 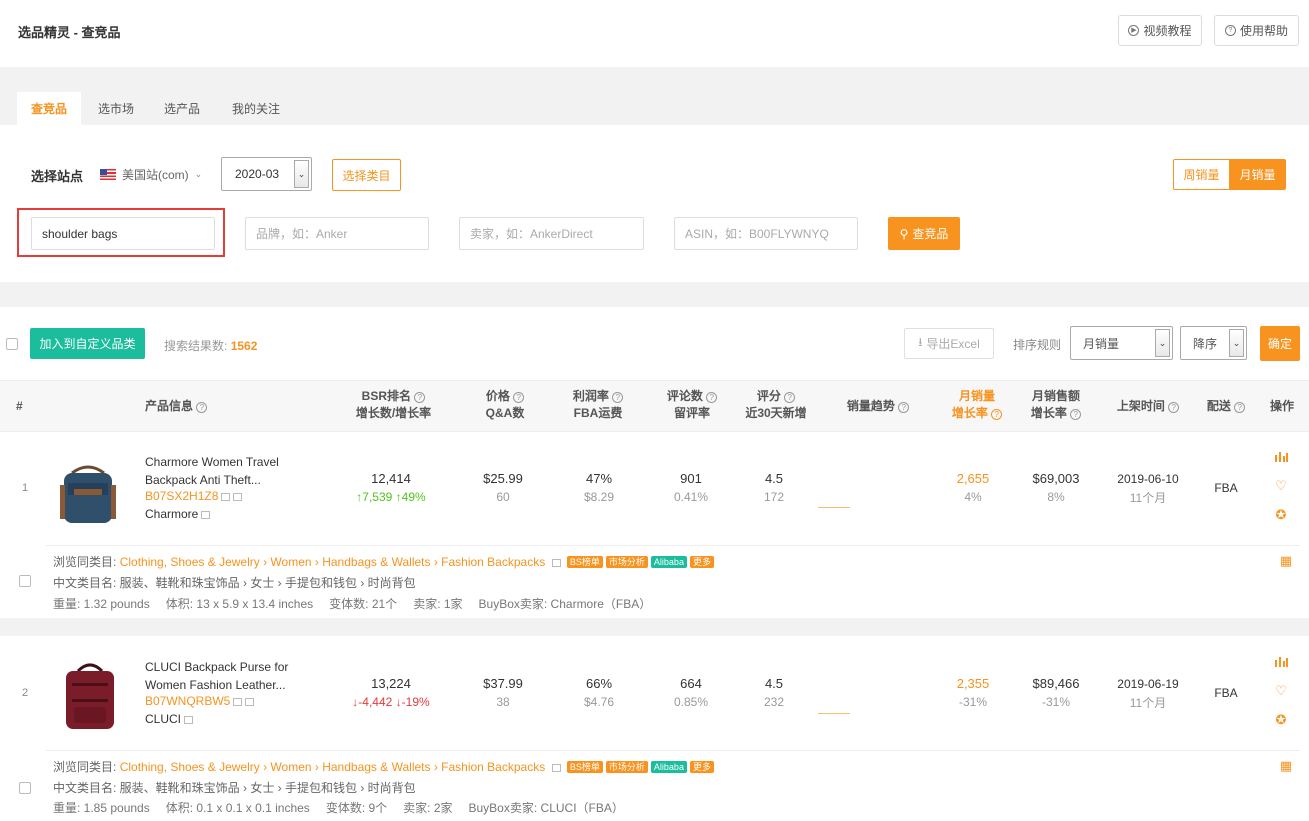 I want to click on col-price-label: 价格, so click(x=497, y=396).